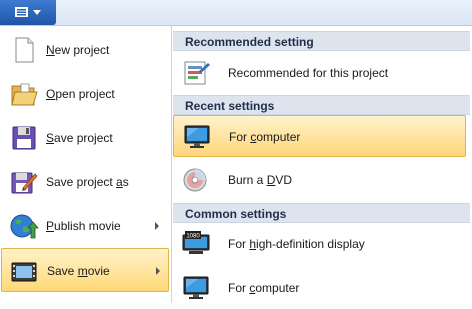 This screenshot has height=309, width=472. I want to click on menu-item-label: Burn a DVD, so click(260, 180).